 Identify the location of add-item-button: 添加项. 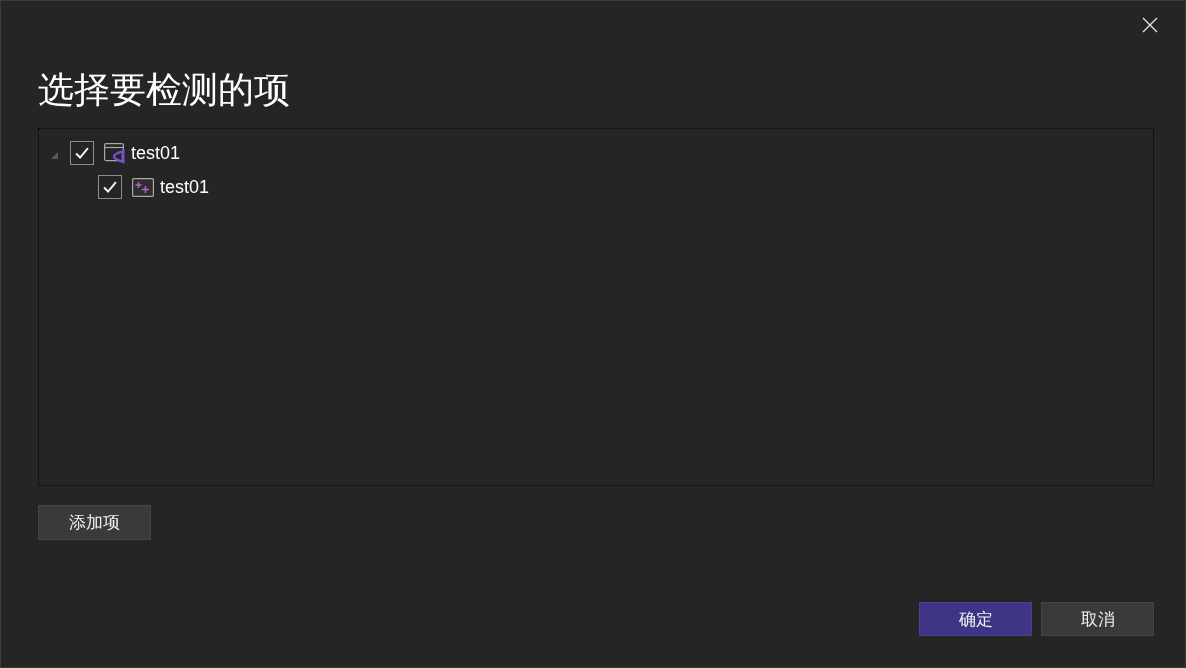
(94, 522).